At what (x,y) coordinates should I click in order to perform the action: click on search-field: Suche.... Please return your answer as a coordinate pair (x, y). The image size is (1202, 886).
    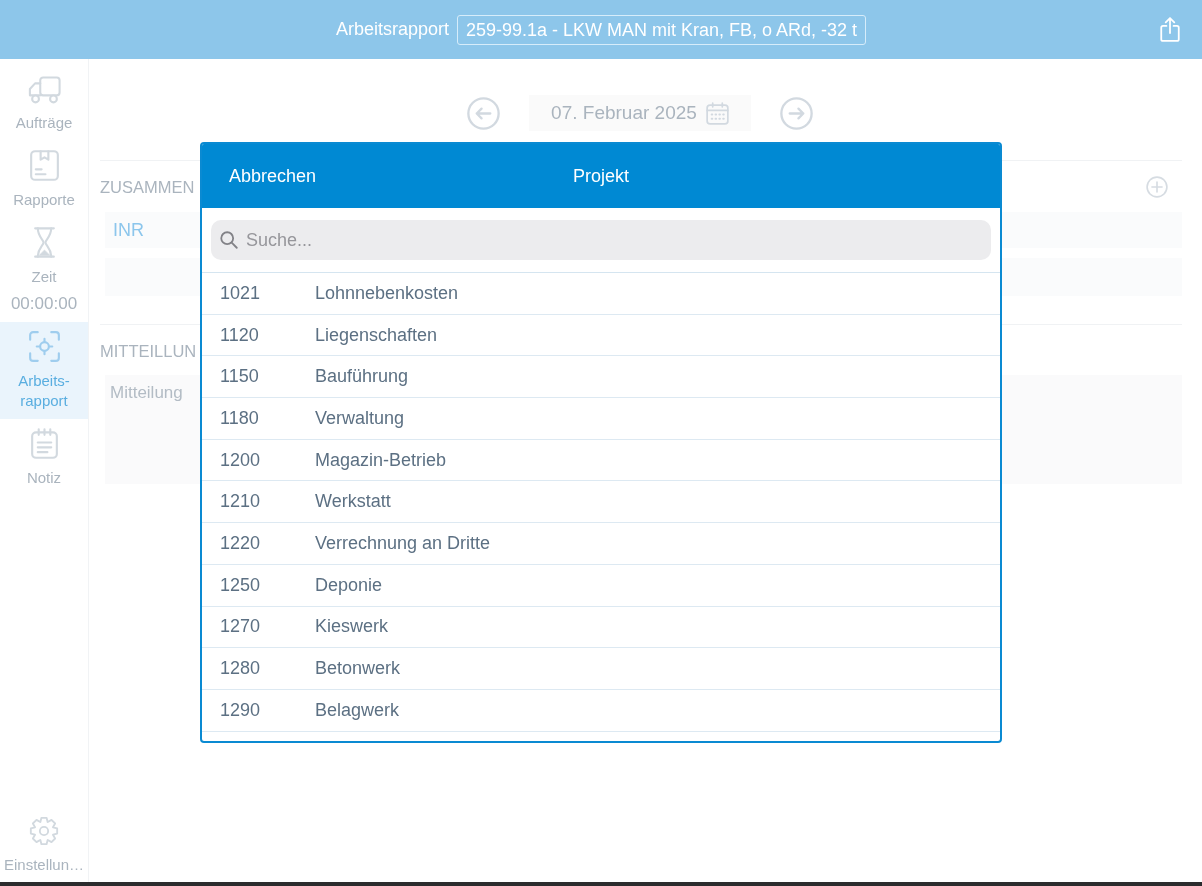
    Looking at the image, I should click on (601, 240).